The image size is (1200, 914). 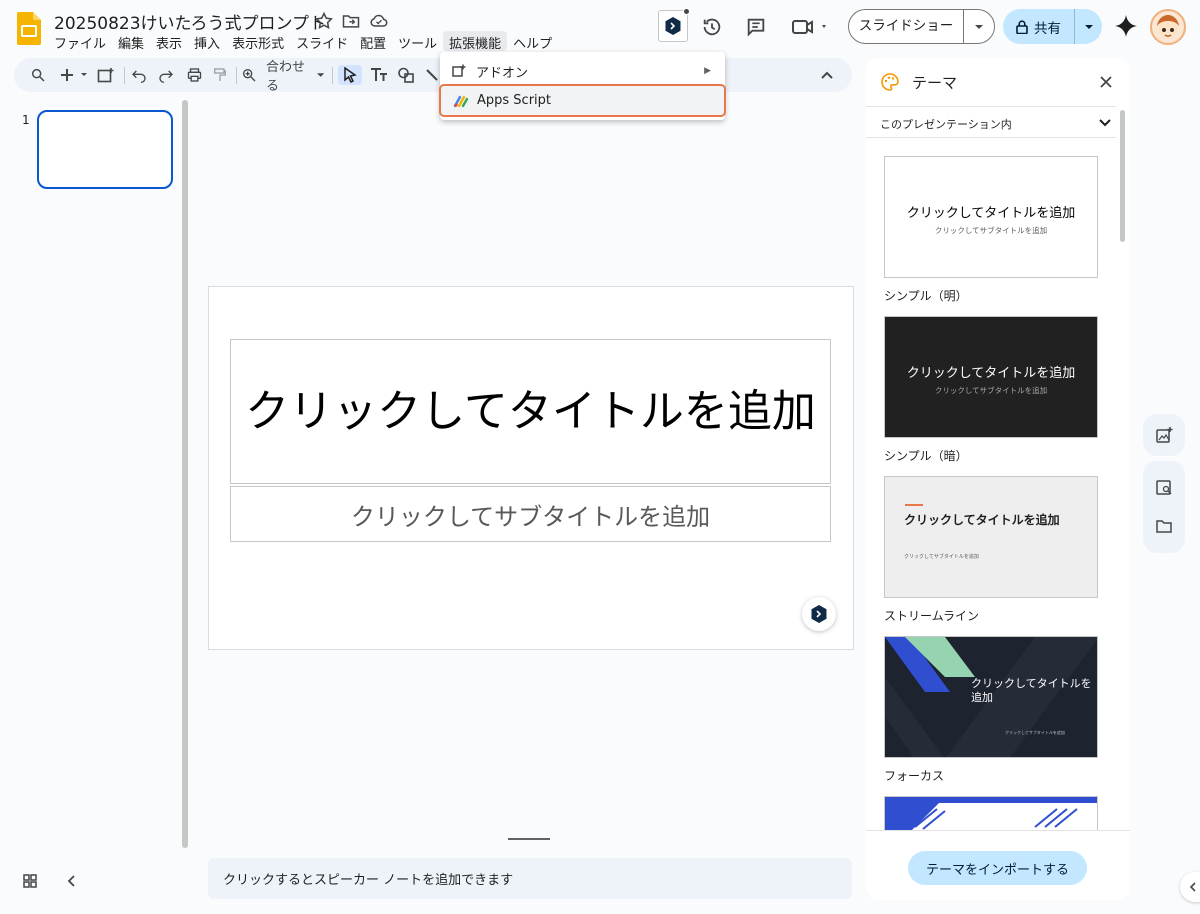 What do you see at coordinates (131, 41) in the screenshot?
I see `menu-edit: 編集` at bounding box center [131, 41].